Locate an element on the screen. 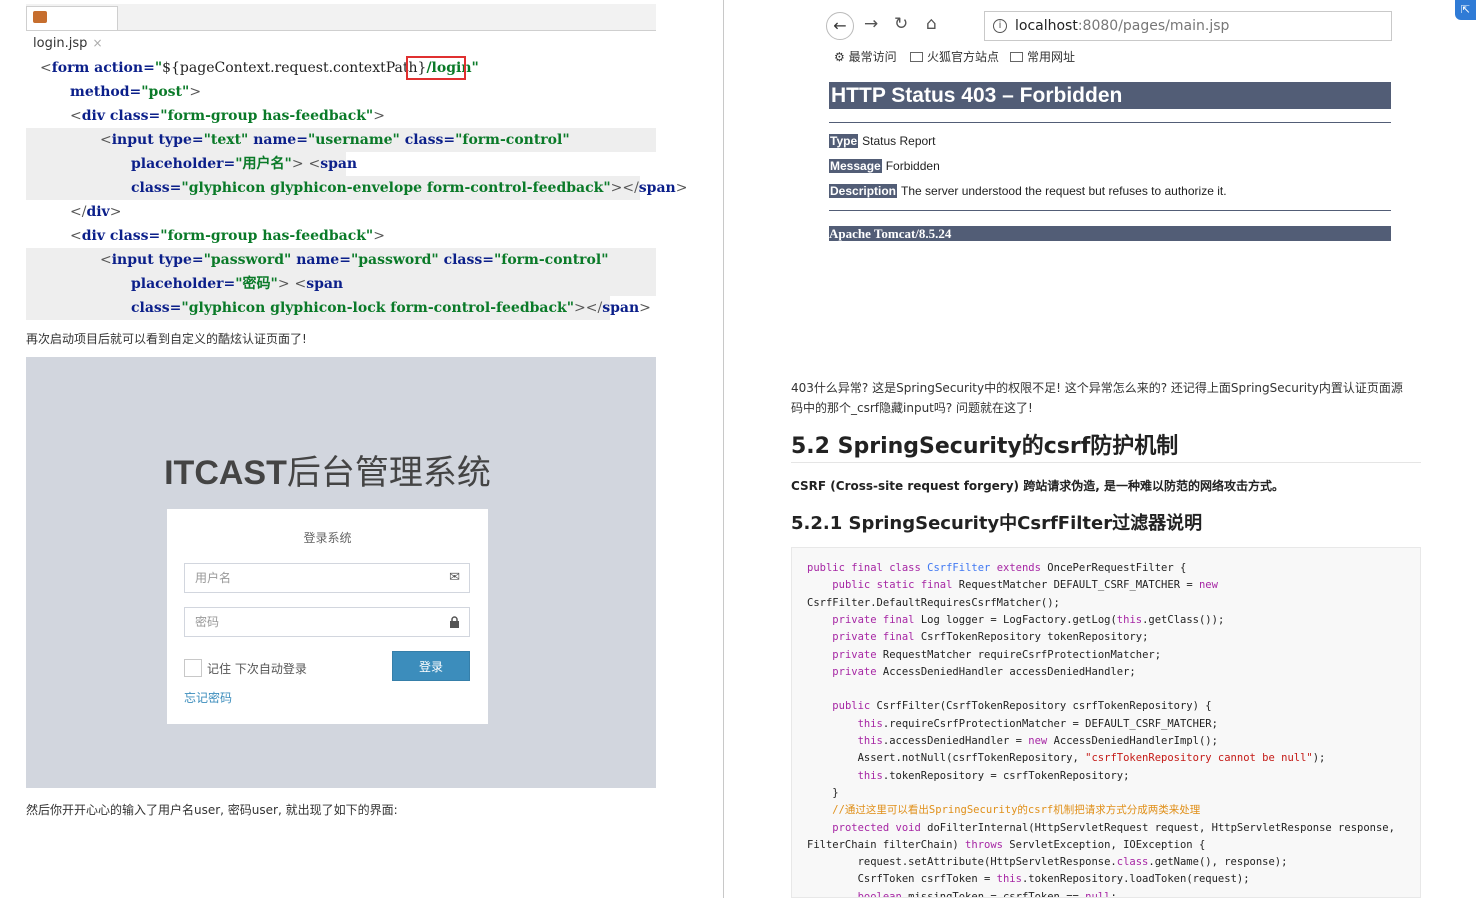 The image size is (1476, 898). highlight-box is located at coordinates (436, 68).